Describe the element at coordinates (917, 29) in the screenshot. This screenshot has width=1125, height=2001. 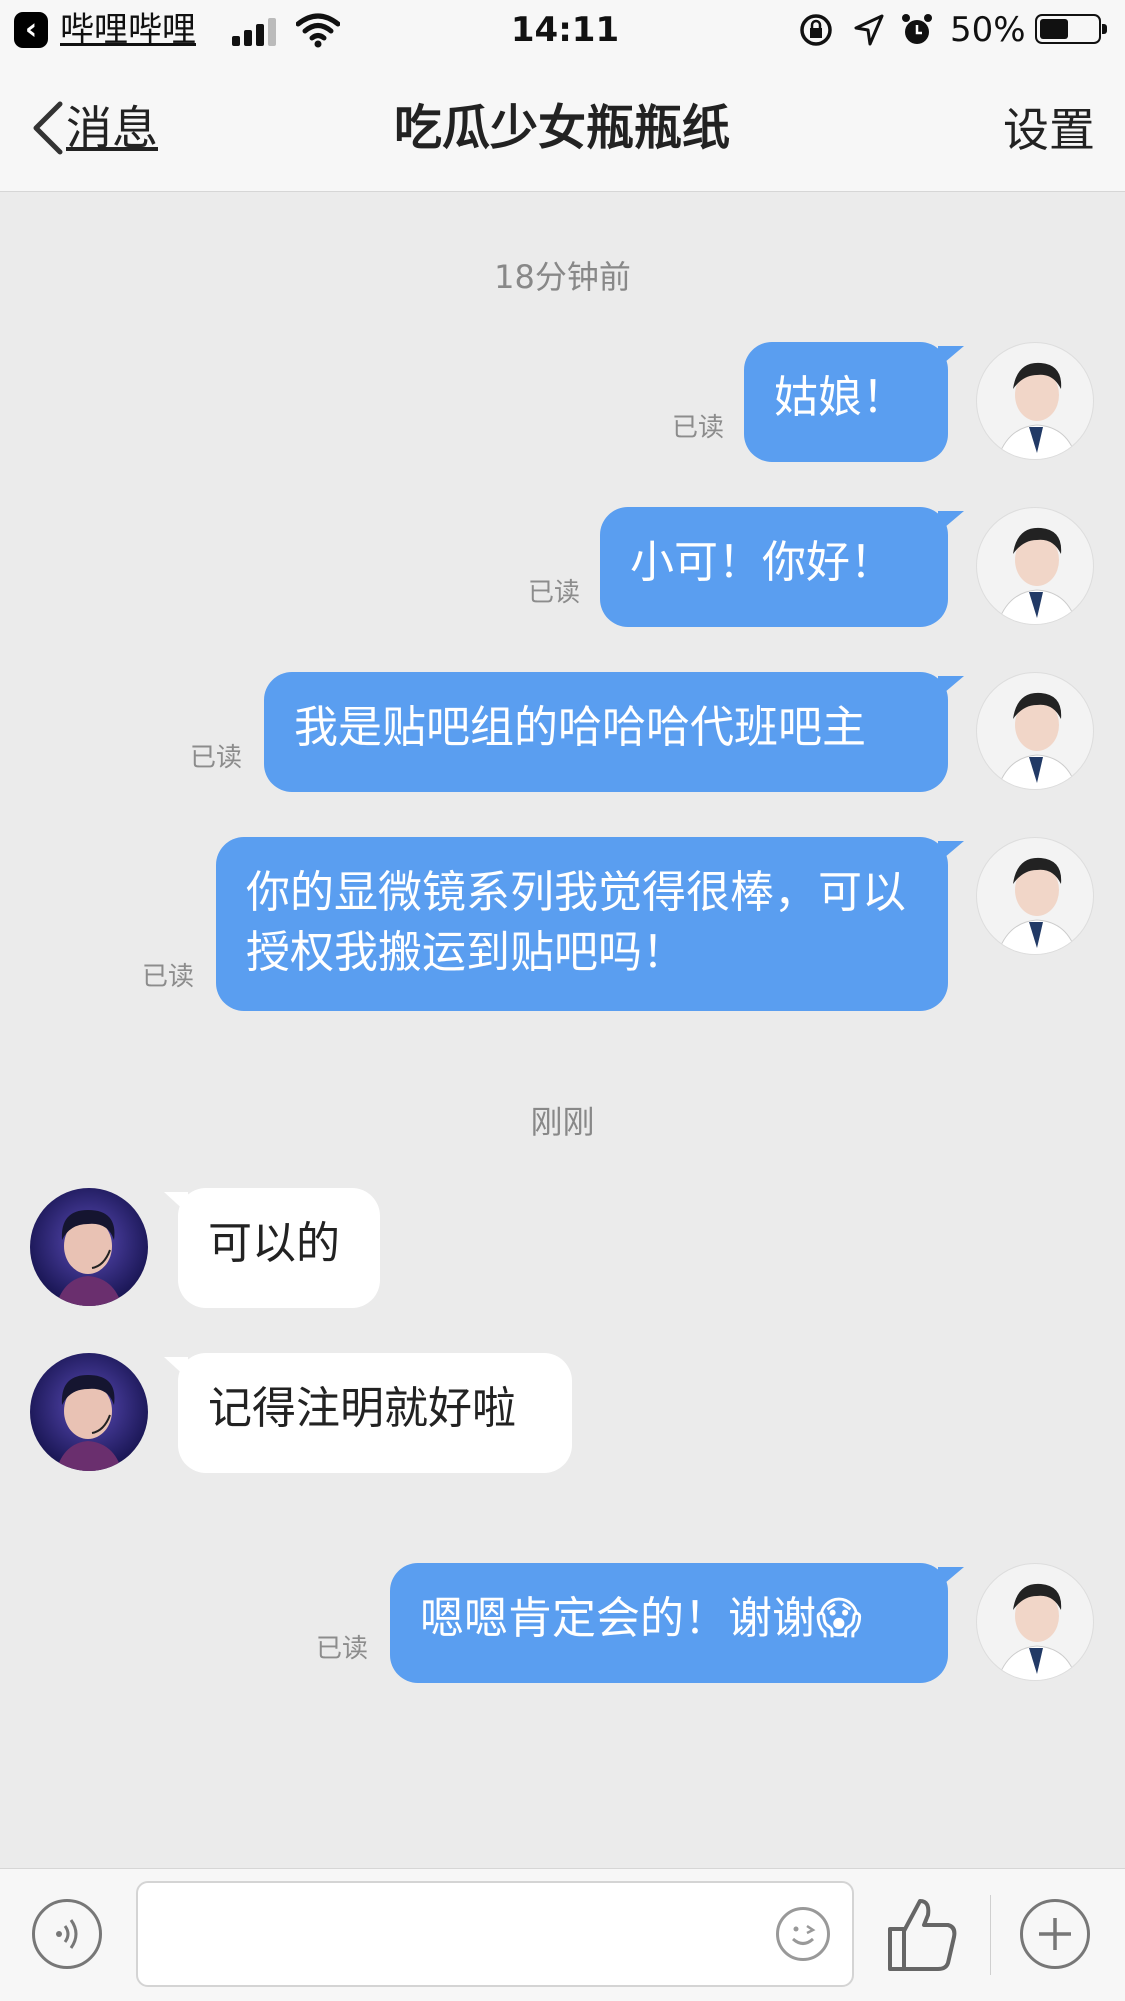
I see `alarm-icon` at that location.